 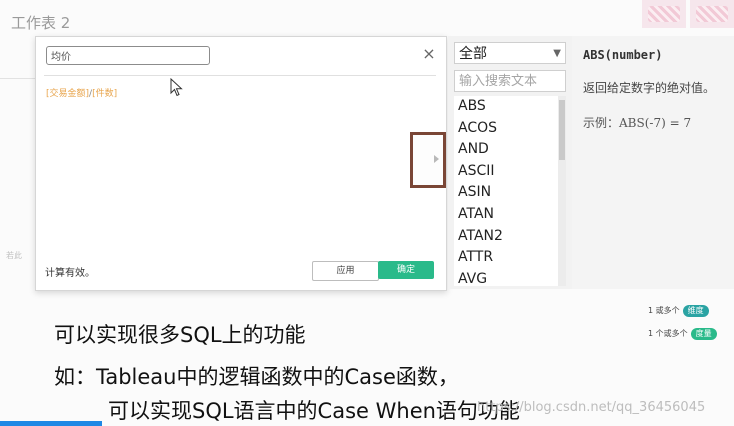 I want to click on function-description-panel: ABS(number) 返回给定数字的绝对值。 示例：ABS(-7) = 7, so click(x=653, y=162).